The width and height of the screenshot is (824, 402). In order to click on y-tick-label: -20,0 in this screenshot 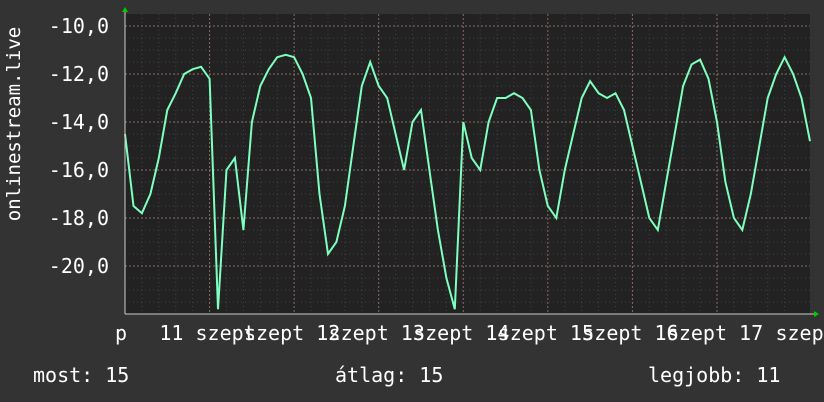, I will do `click(79, 266)`.